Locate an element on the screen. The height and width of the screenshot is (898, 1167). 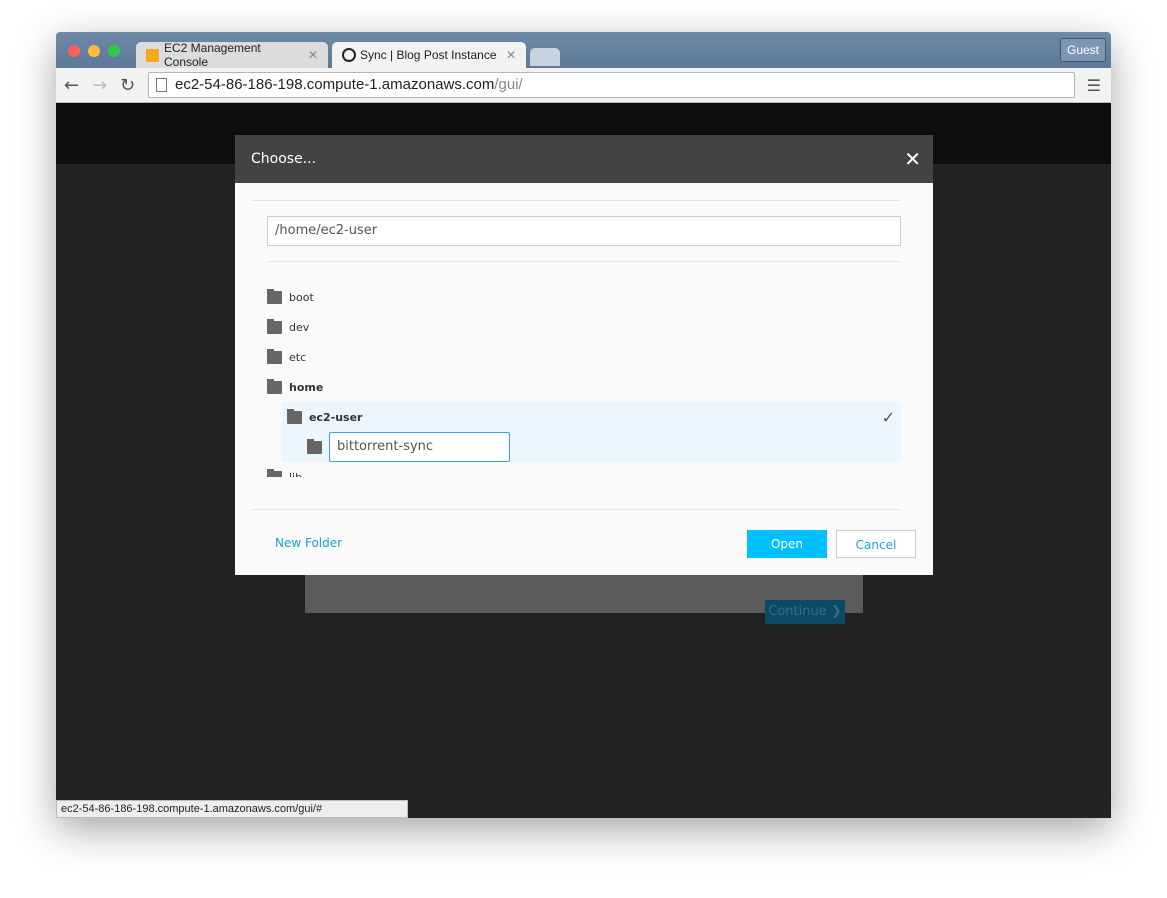
tab-ec2: EC2 Management Console ✕ is located at coordinates (232, 55).